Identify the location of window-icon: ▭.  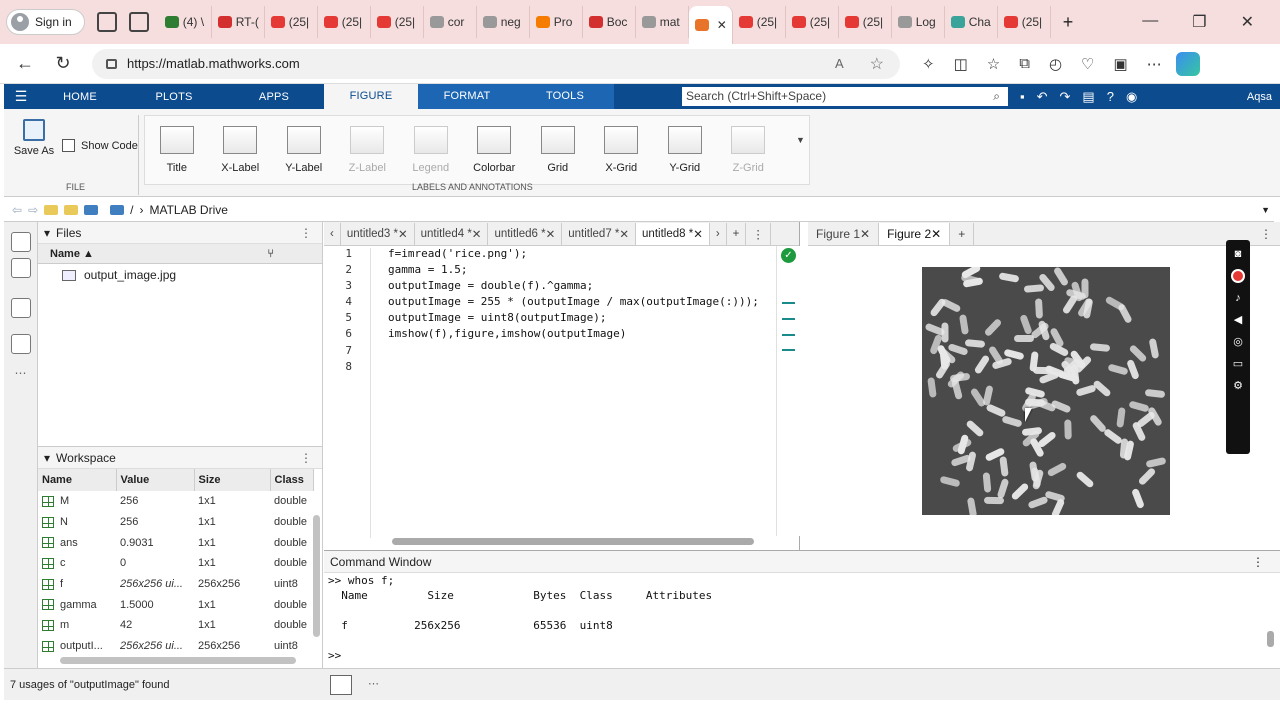
(1238, 363).